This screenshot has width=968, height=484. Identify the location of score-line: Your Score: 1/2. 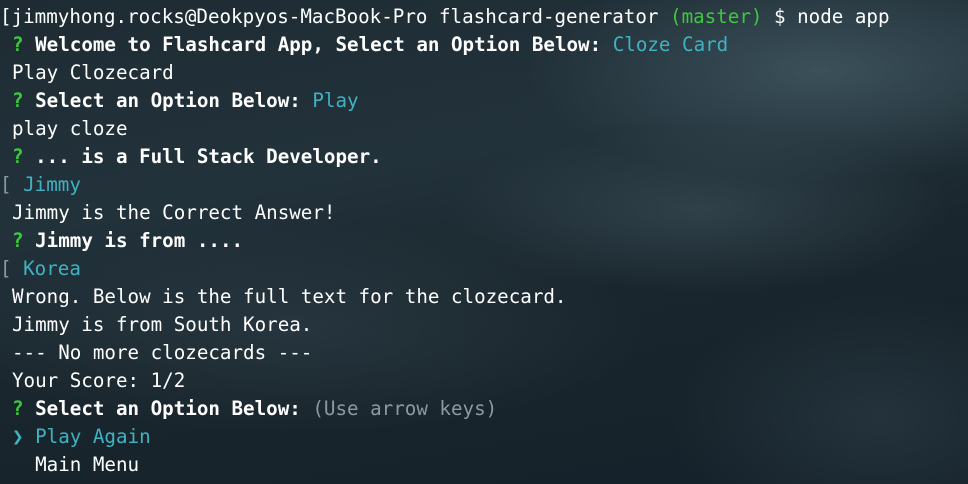
(99, 380).